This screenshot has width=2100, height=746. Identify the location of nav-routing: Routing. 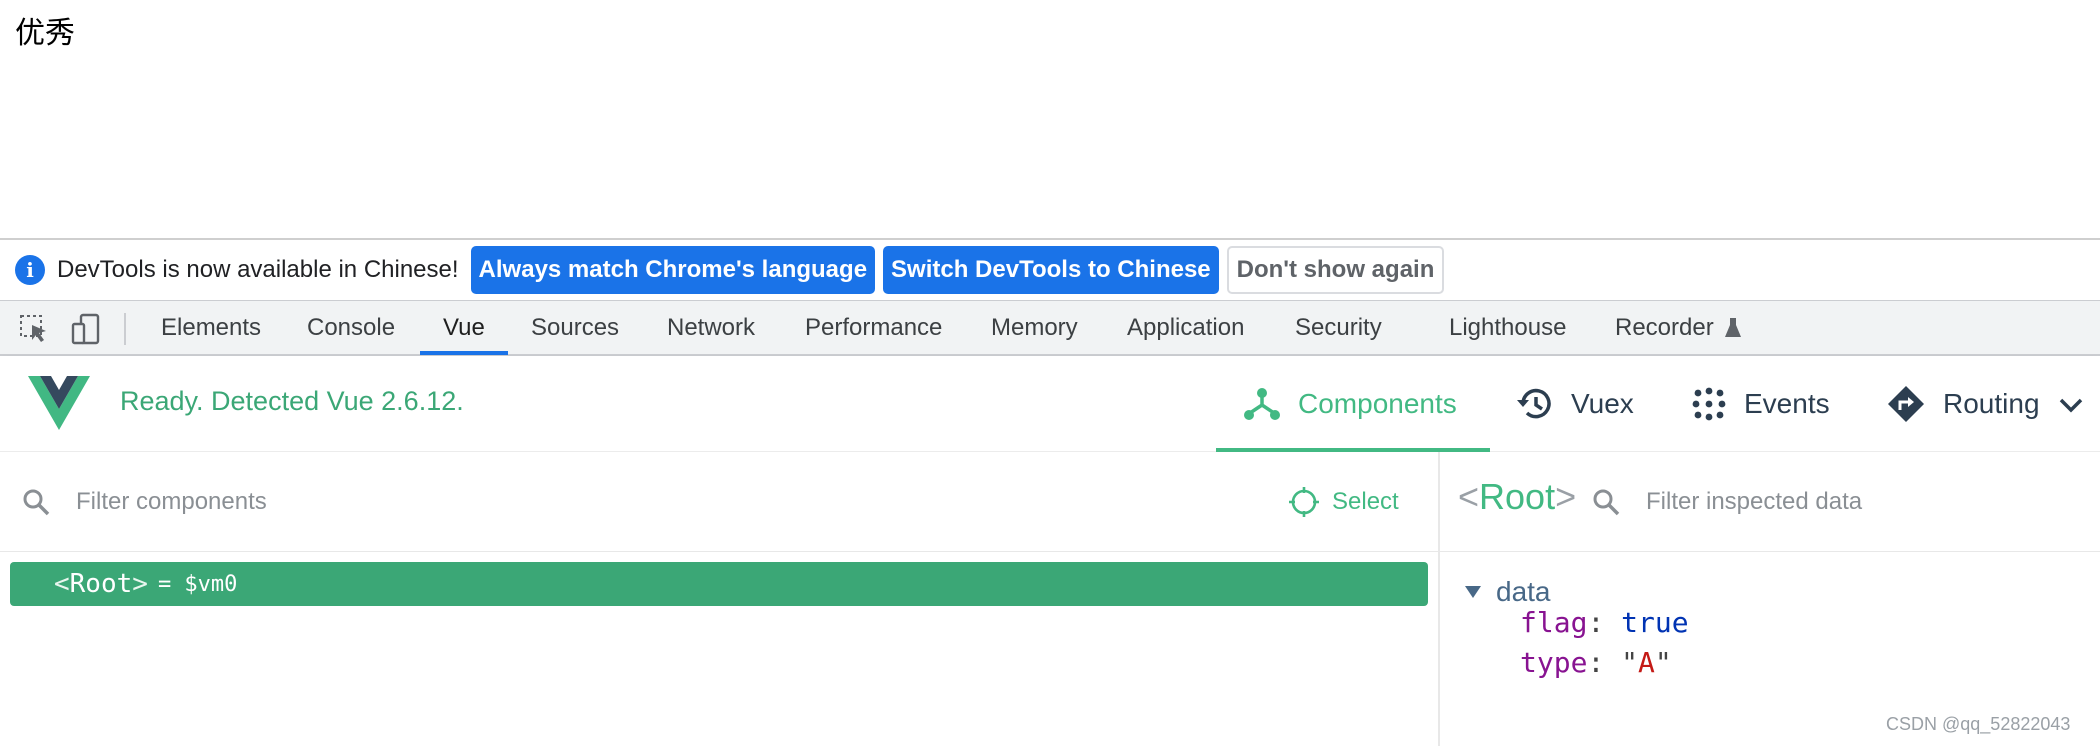
(1963, 404).